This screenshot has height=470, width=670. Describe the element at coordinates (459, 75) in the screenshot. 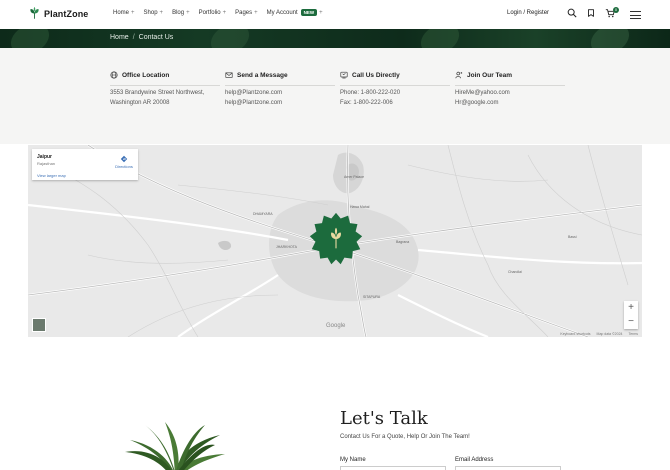

I see `team-icon` at that location.